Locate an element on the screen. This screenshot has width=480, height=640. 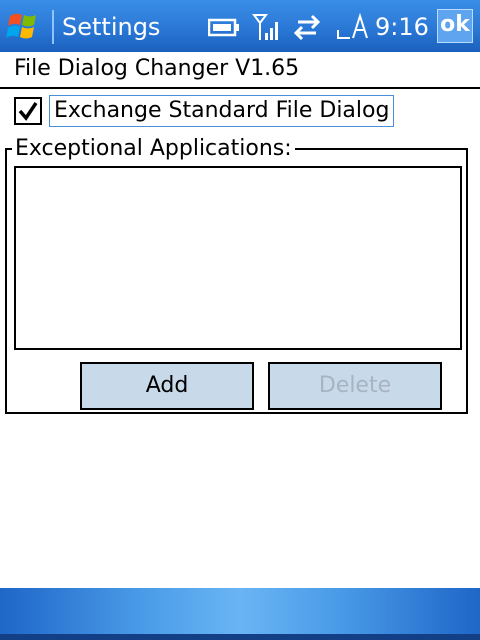
exchange-dialog-checkbox is located at coordinates (28, 111).